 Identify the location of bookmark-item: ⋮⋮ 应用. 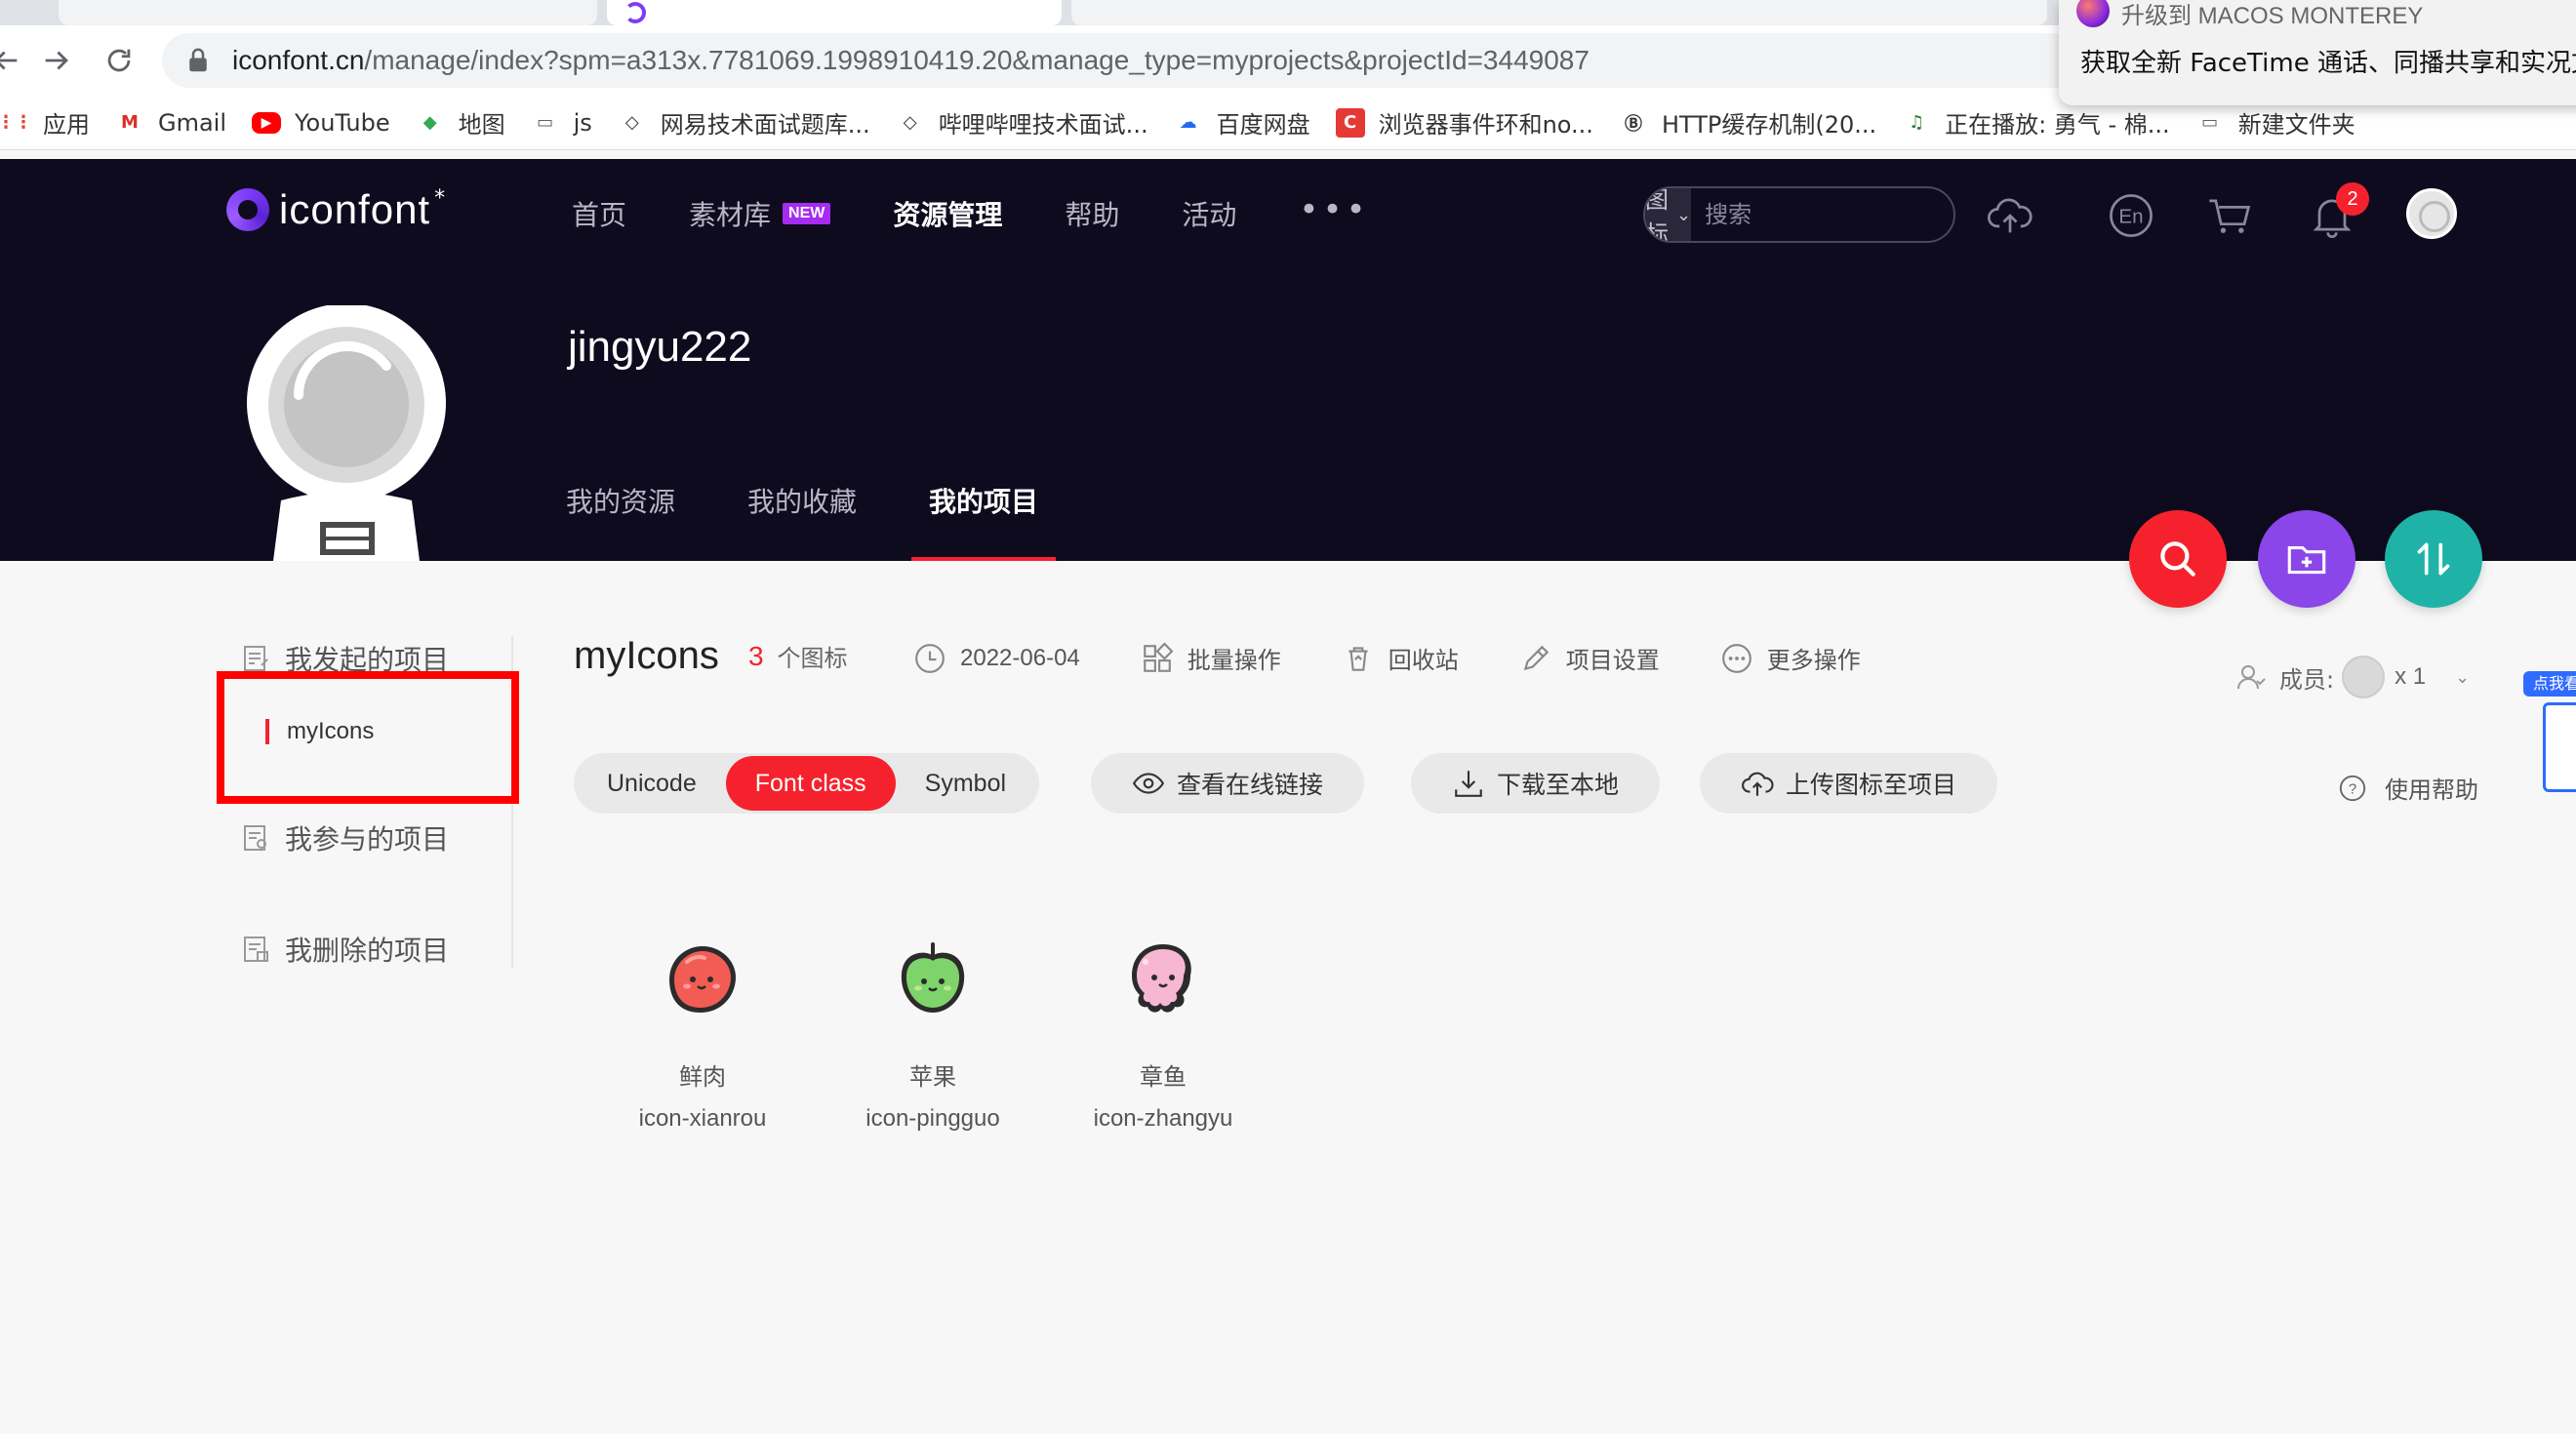
(45, 122).